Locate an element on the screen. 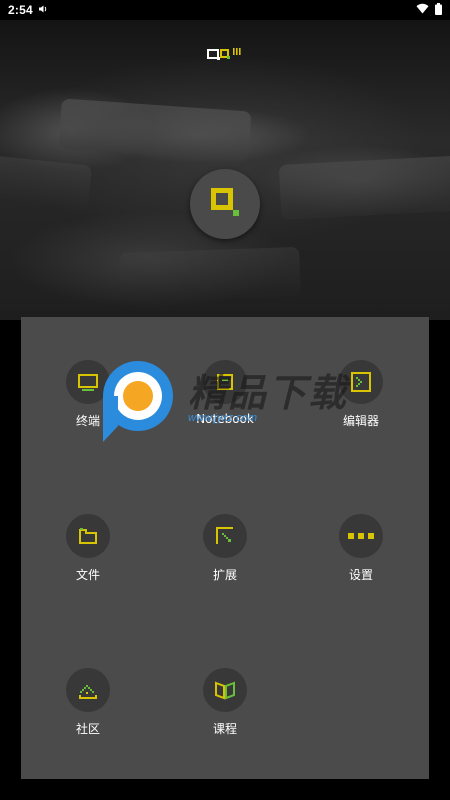 This screenshot has height=800, width=450. menu-item-notebook: Notebook is located at coordinates (225, 405).